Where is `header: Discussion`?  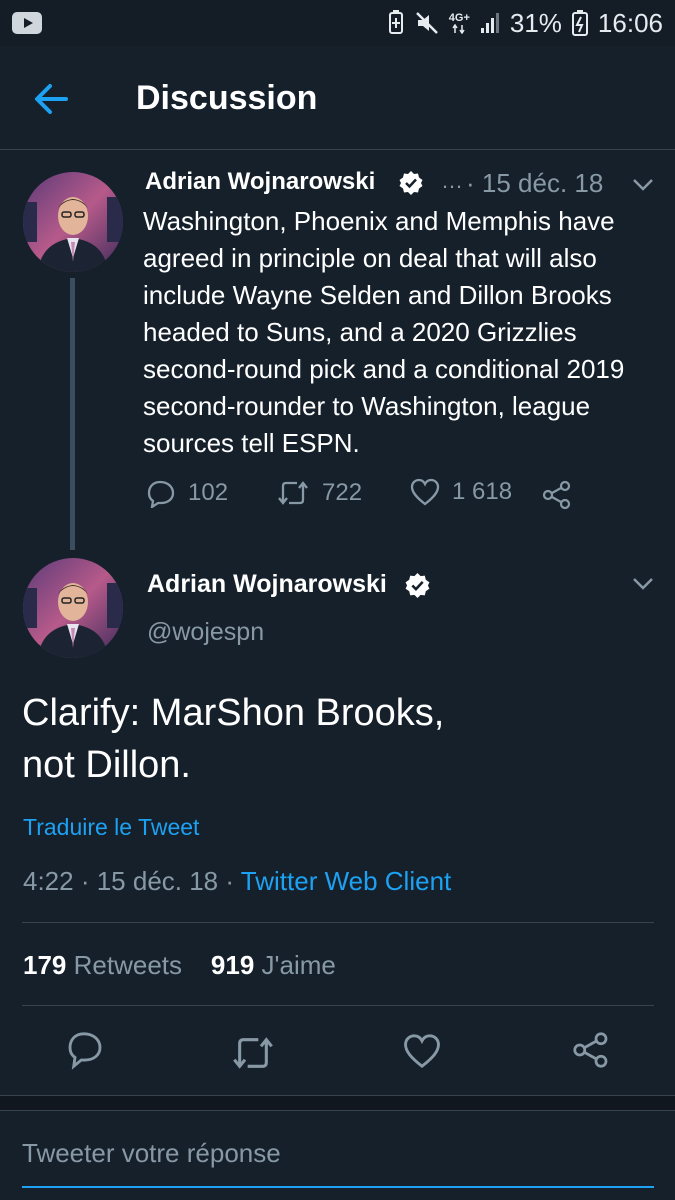 header: Discussion is located at coordinates (337, 98).